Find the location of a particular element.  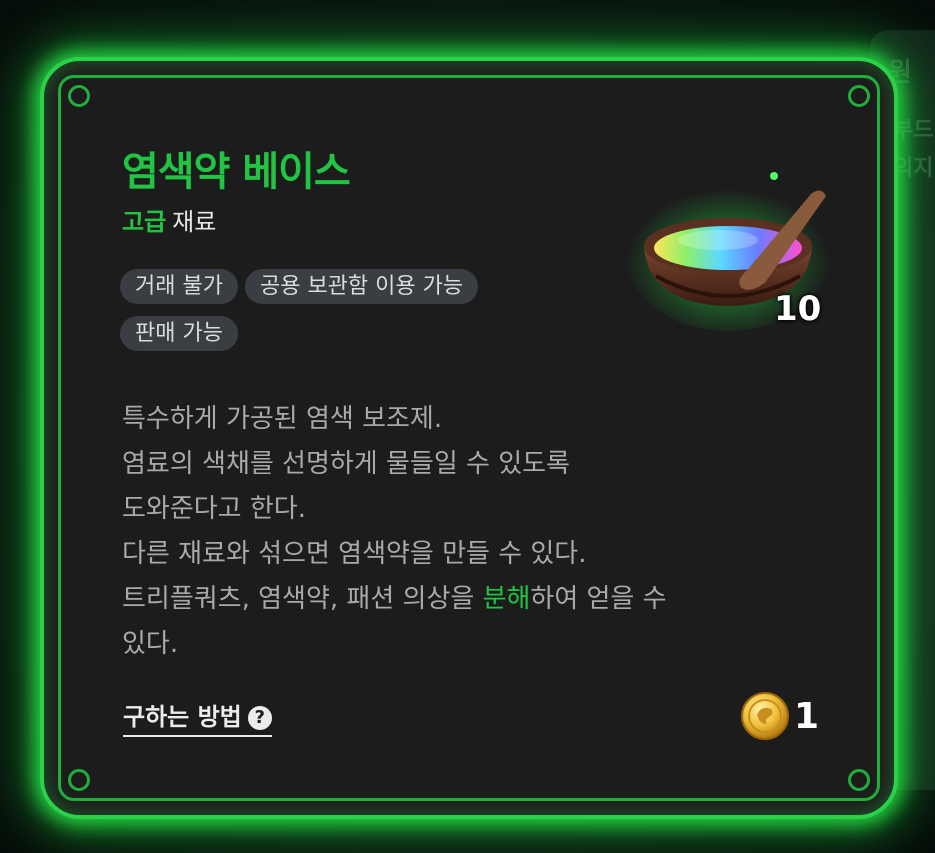

price-value: 1 is located at coordinates (807, 716).